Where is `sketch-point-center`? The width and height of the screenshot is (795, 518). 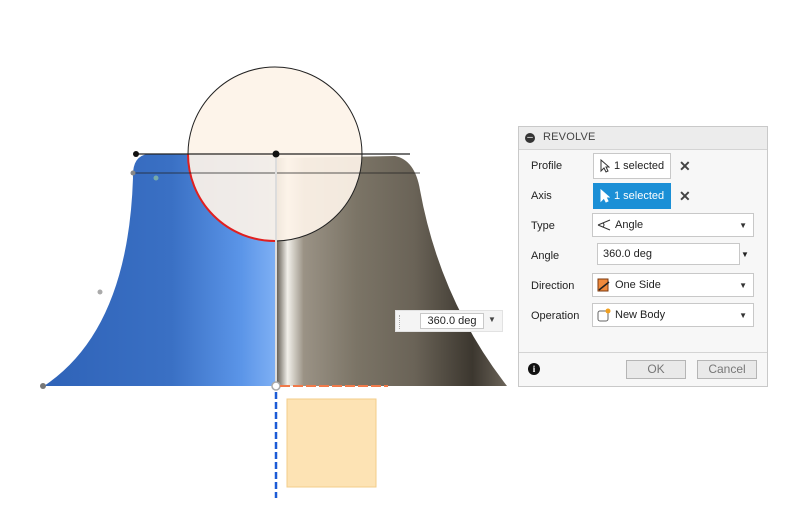 sketch-point-center is located at coordinates (276, 154).